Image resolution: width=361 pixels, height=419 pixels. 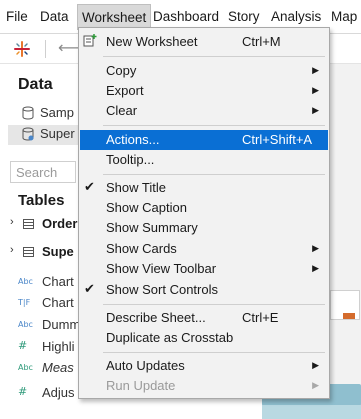 What do you see at coordinates (260, 317) in the screenshot?
I see `menu-item-shortcut: Ctrl+E` at bounding box center [260, 317].